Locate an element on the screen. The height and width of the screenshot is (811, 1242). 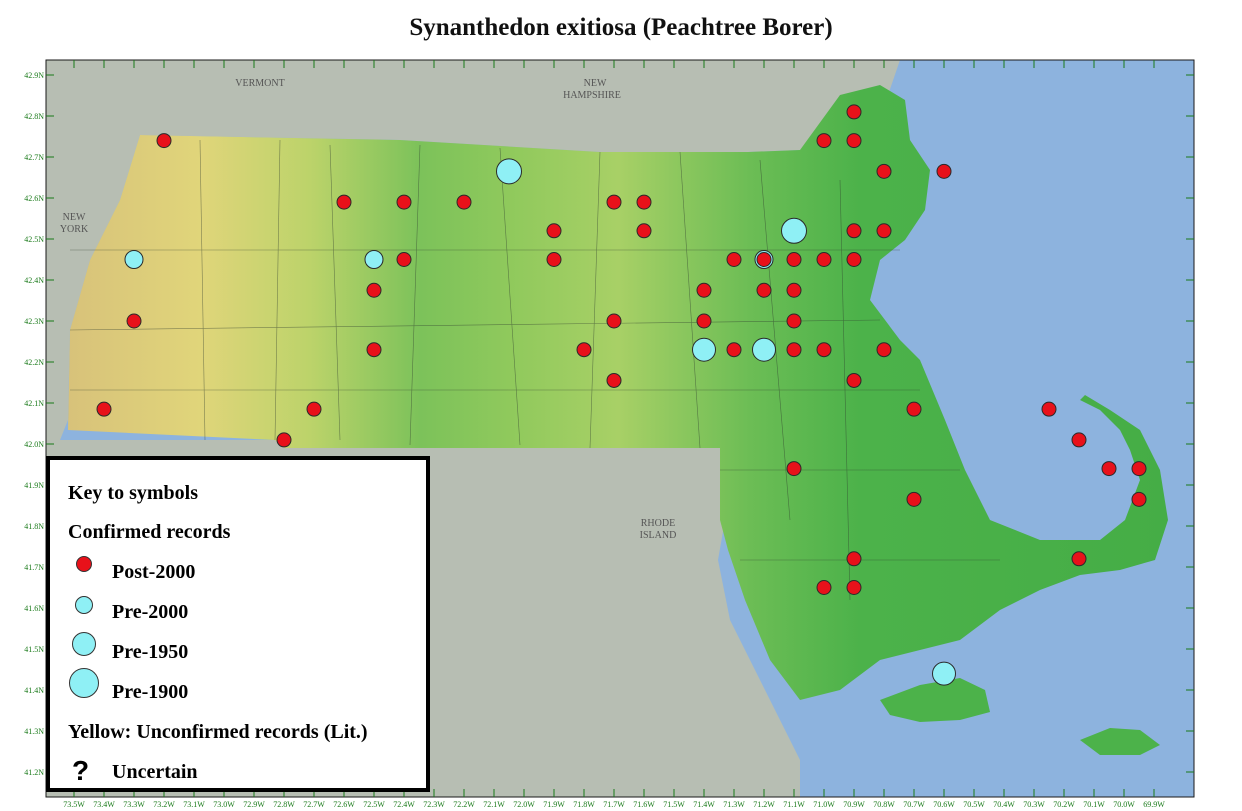
lon-tick-label: 72.7W is located at coordinates (314, 804).